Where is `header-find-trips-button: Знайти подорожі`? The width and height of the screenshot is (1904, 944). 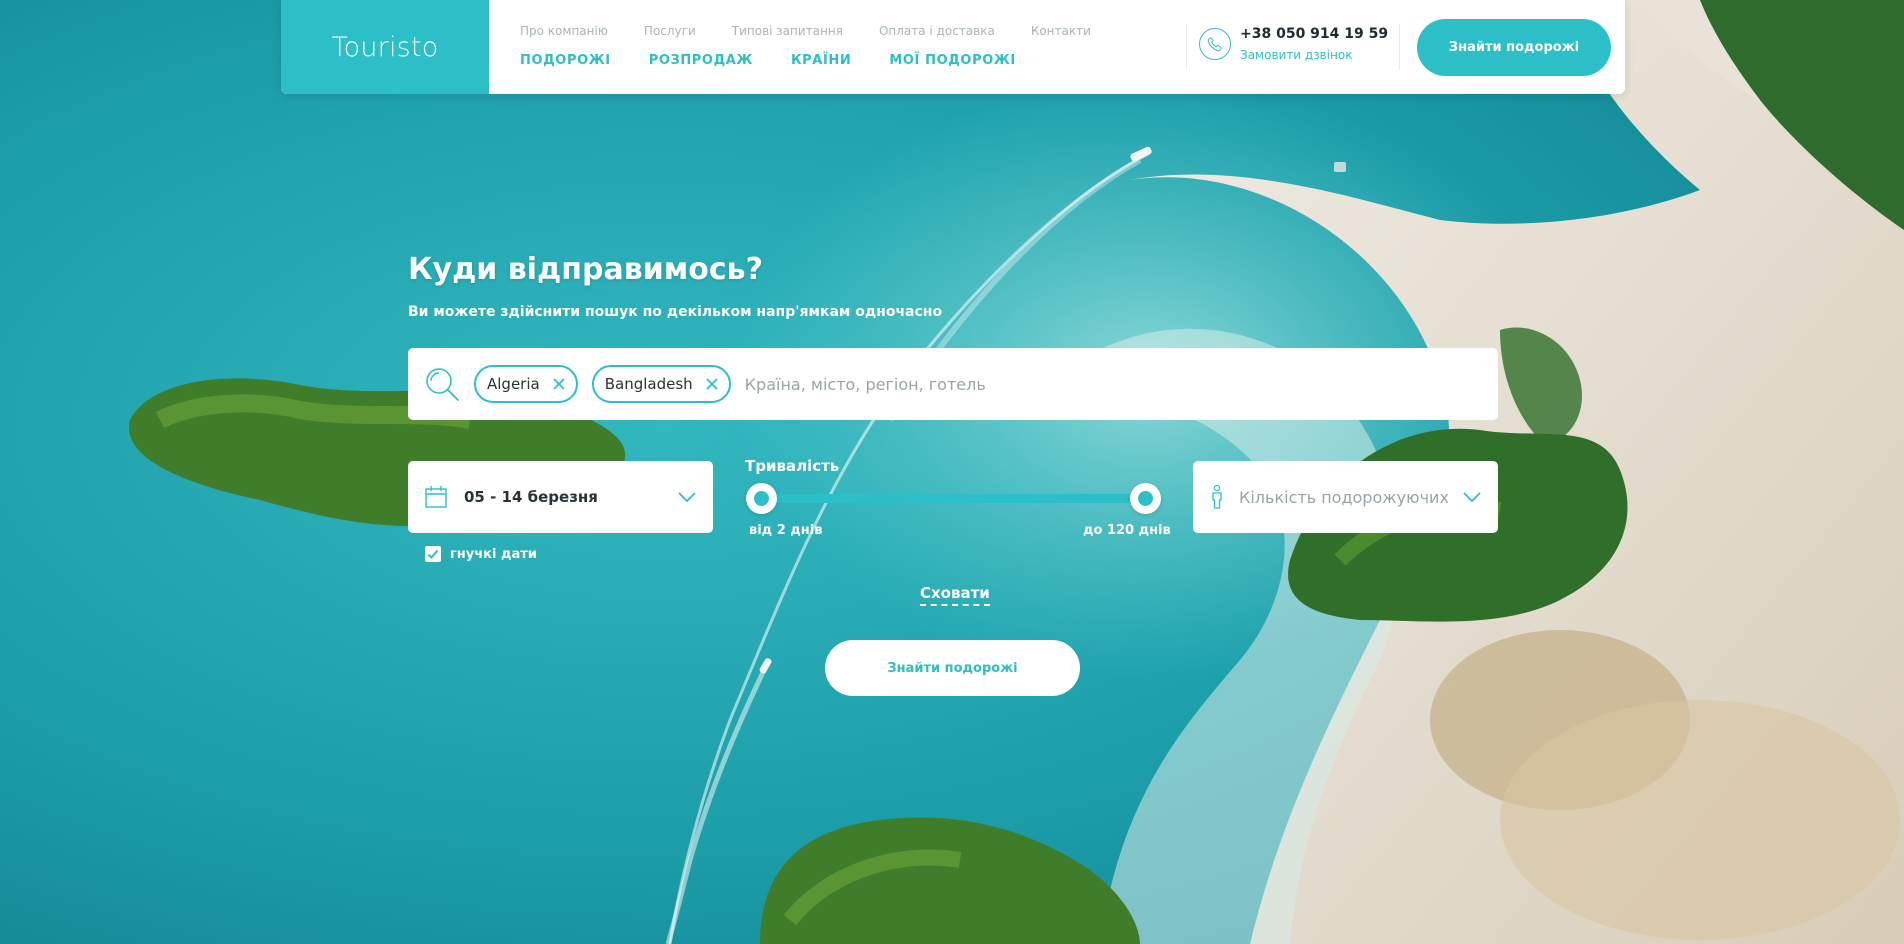 header-find-trips-button: Знайти подорожі is located at coordinates (1514, 47).